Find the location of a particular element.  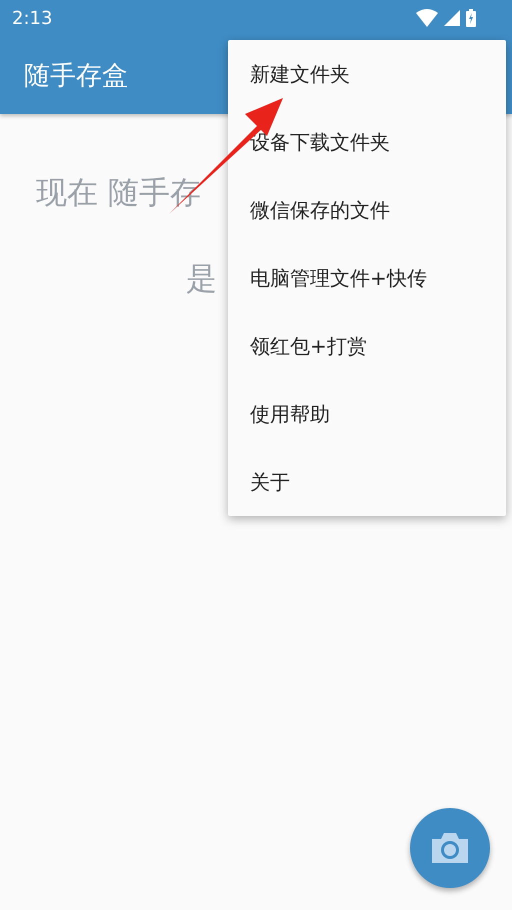

menu-item: 使用帮助 is located at coordinates (367, 414).